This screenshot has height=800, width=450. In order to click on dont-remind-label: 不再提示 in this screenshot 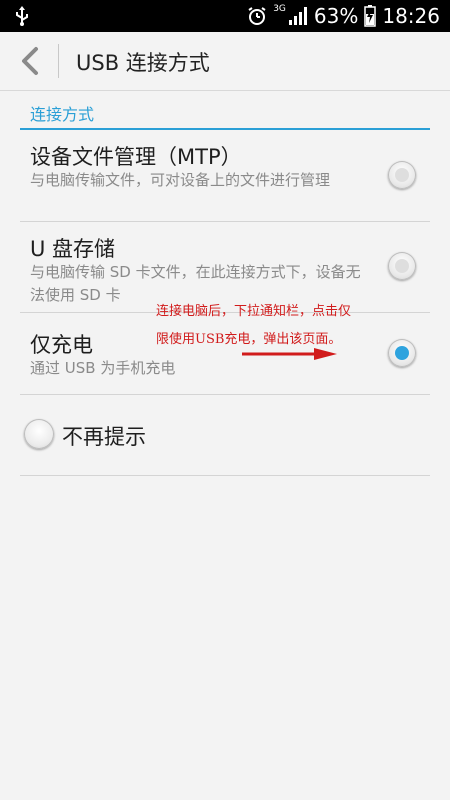, I will do `click(104, 436)`.